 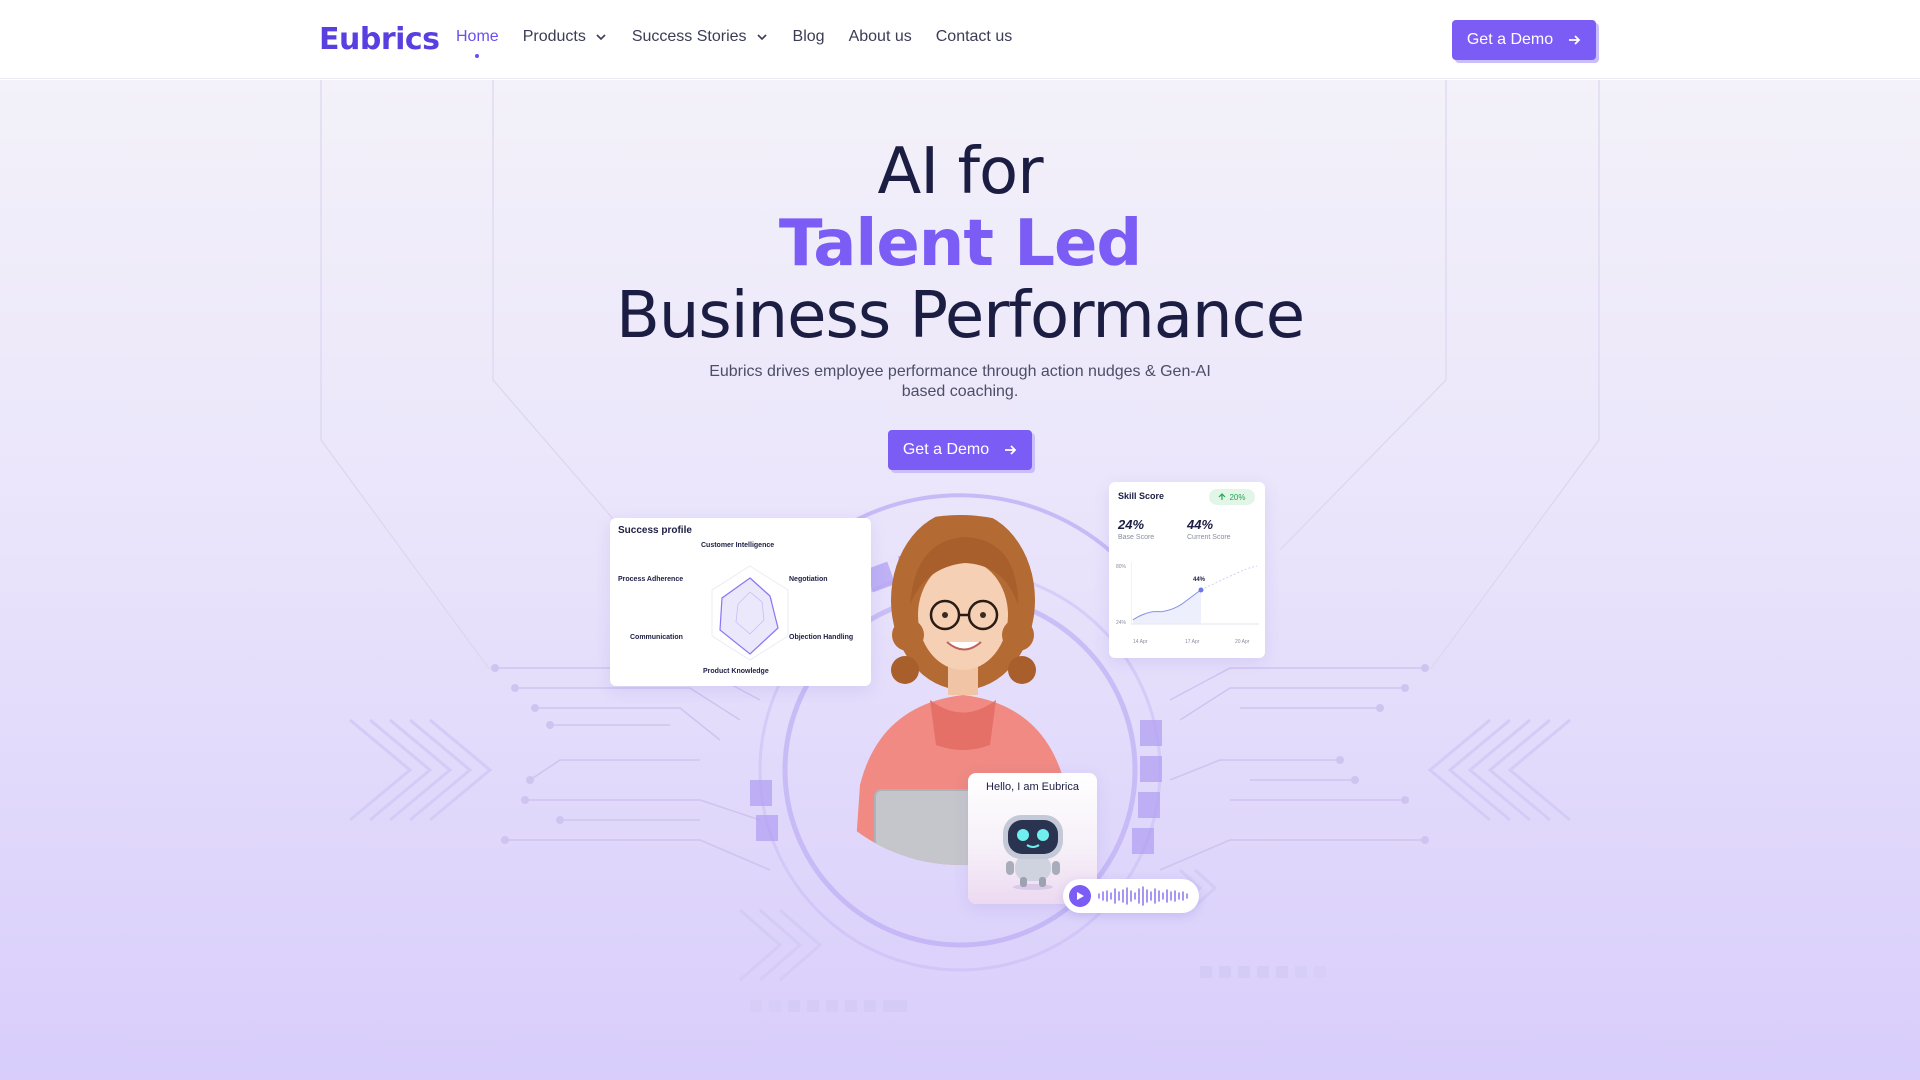 What do you see at coordinates (1121, 567) in the screenshot?
I see `chart-y-top-label: 80%` at bounding box center [1121, 567].